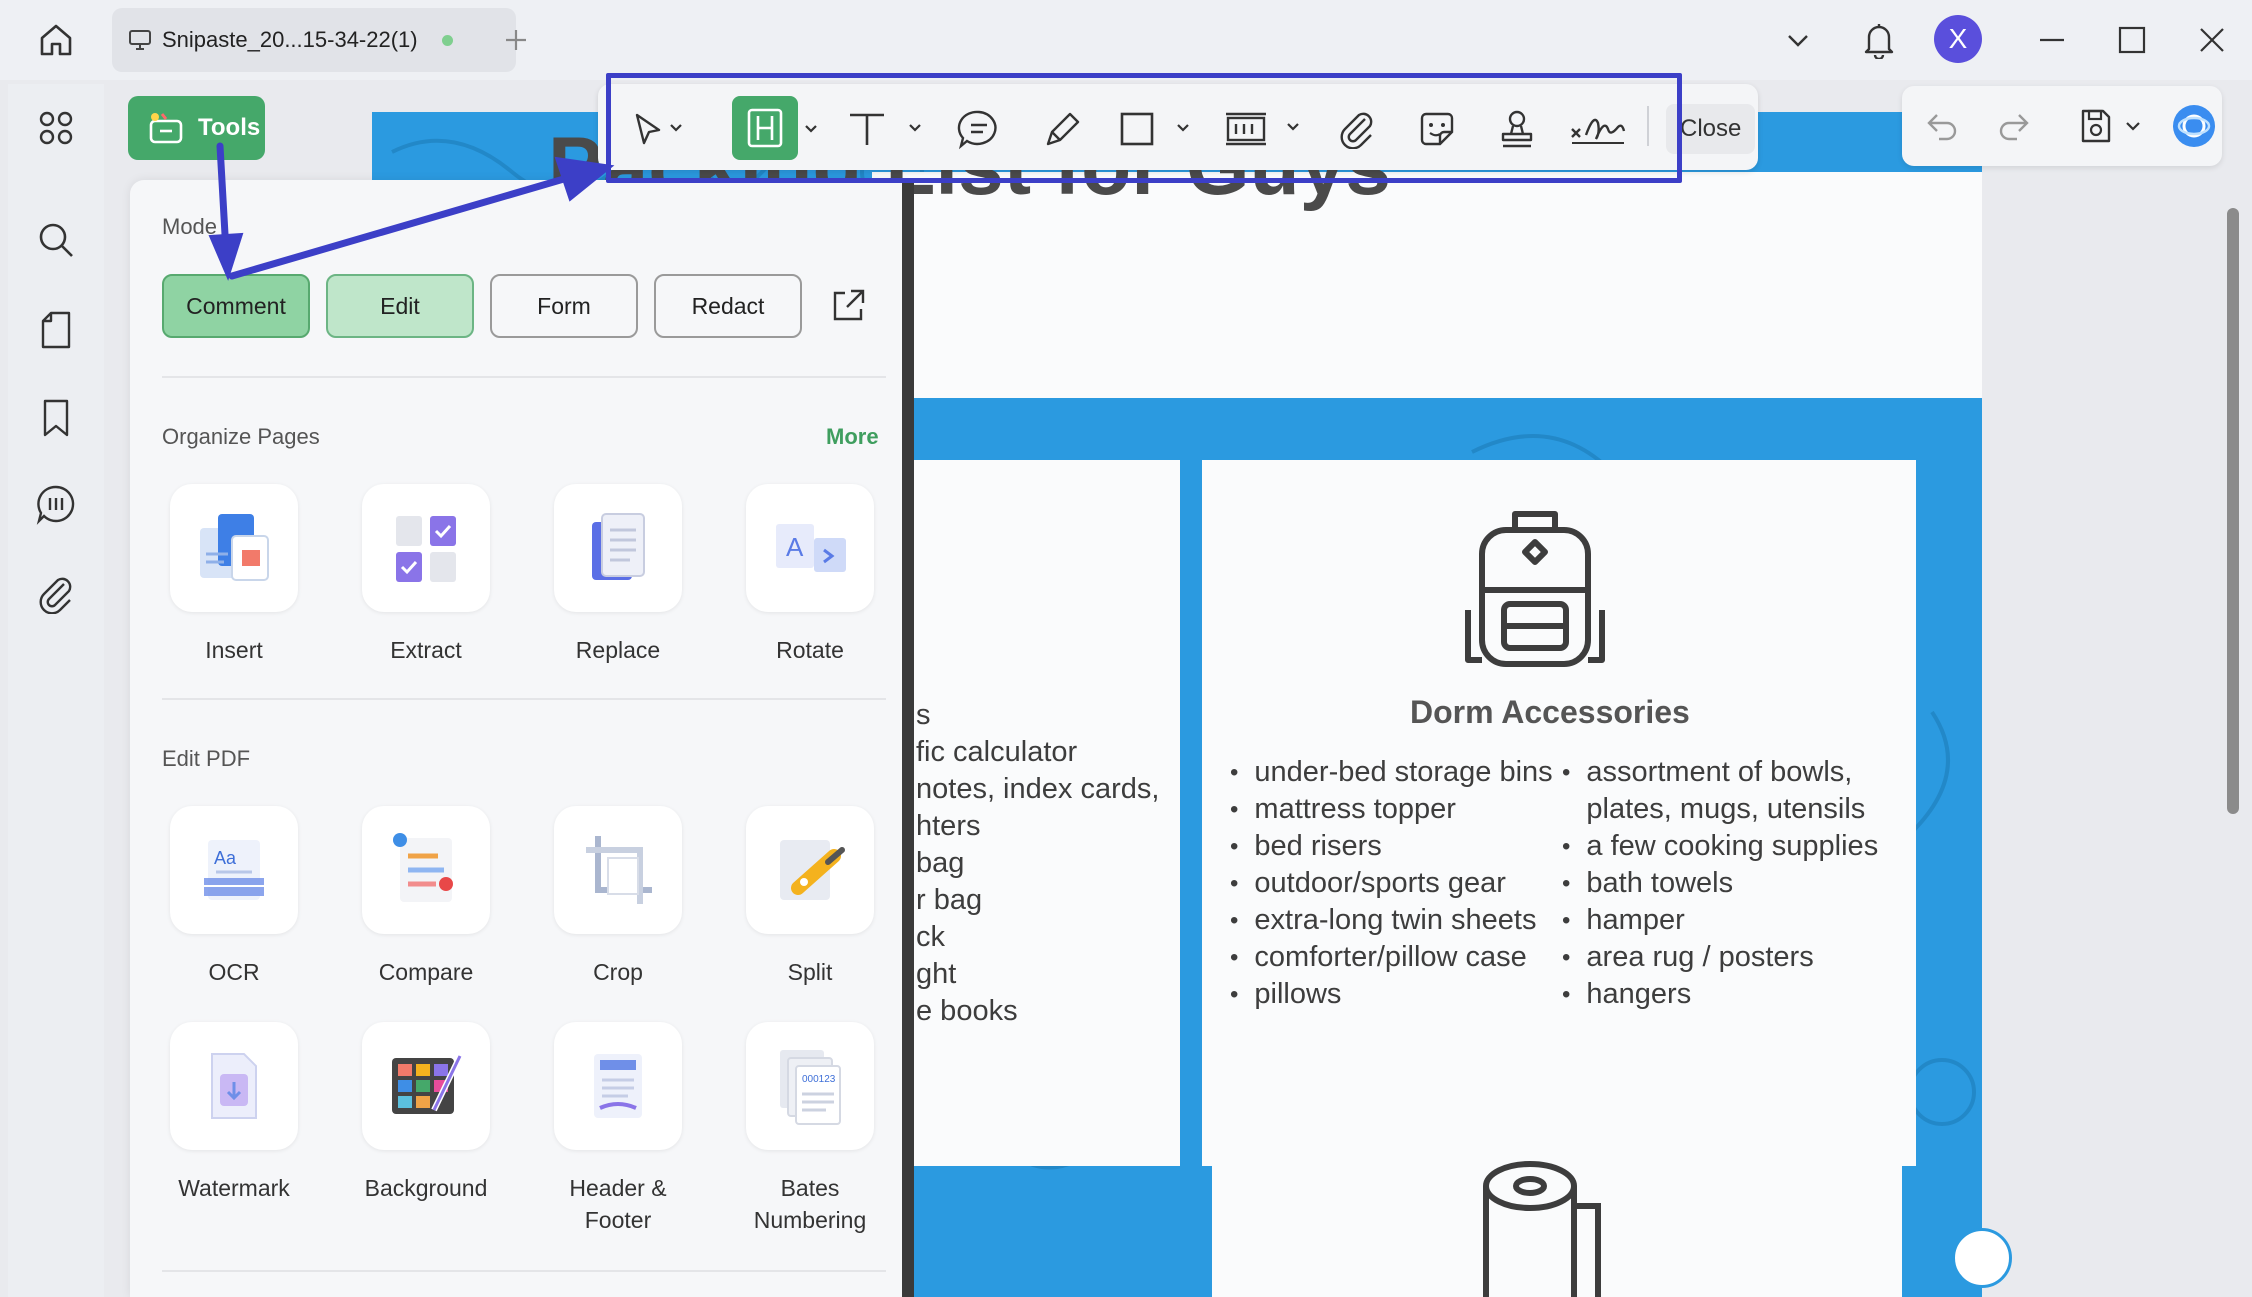 The height and width of the screenshot is (1297, 2252). Describe the element at coordinates (411, 211) in the screenshot. I see `tutorial-arrows` at that location.